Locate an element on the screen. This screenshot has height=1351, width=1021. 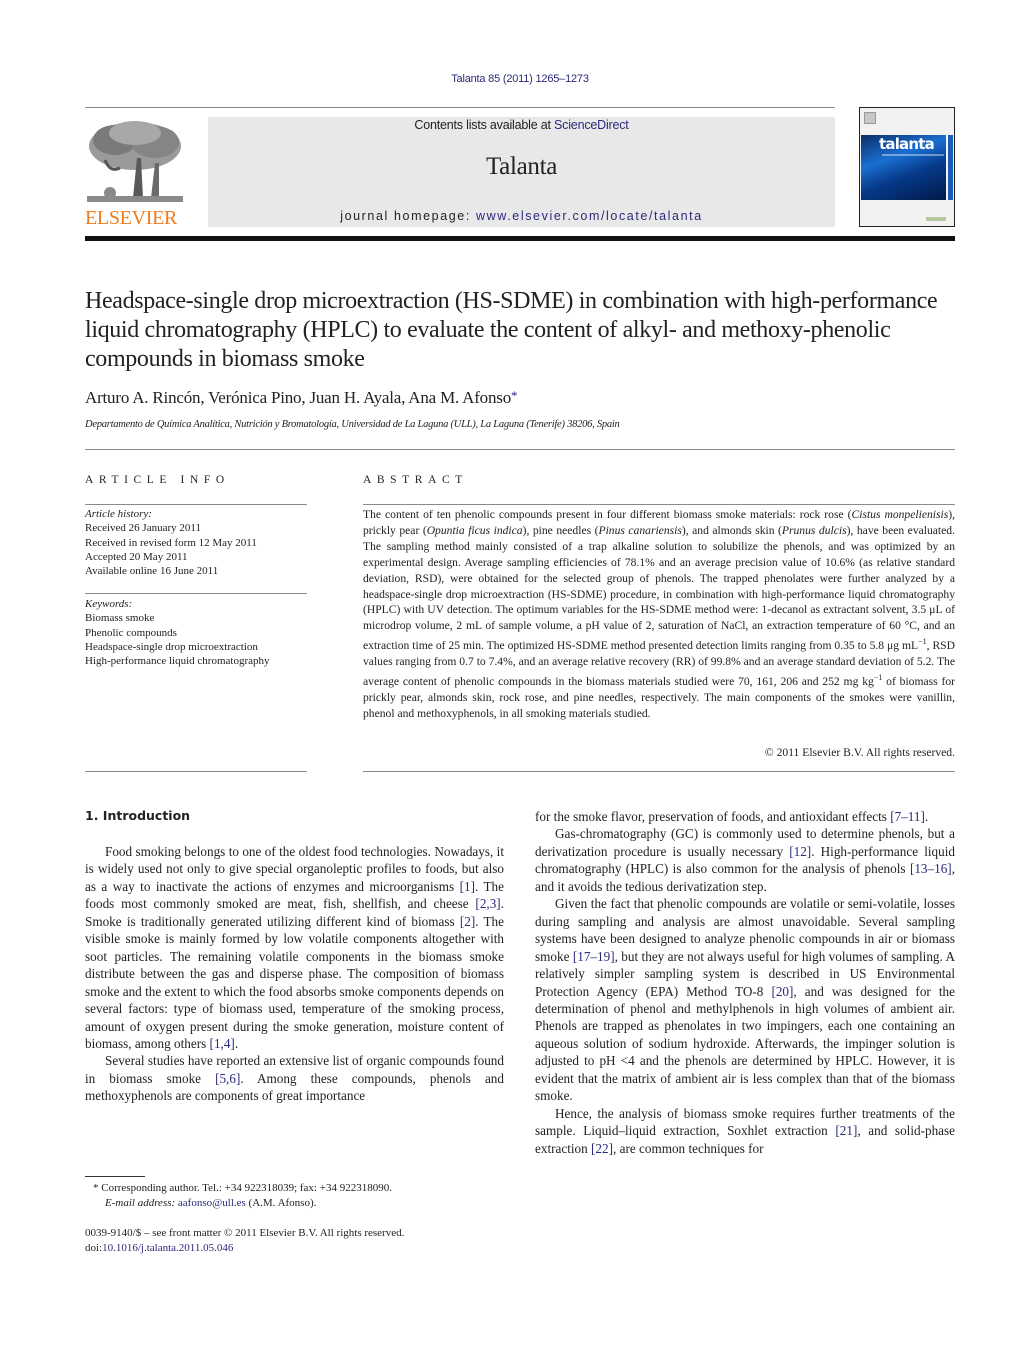
species-name: Pinus canariensis is located at coordinates (640, 530).